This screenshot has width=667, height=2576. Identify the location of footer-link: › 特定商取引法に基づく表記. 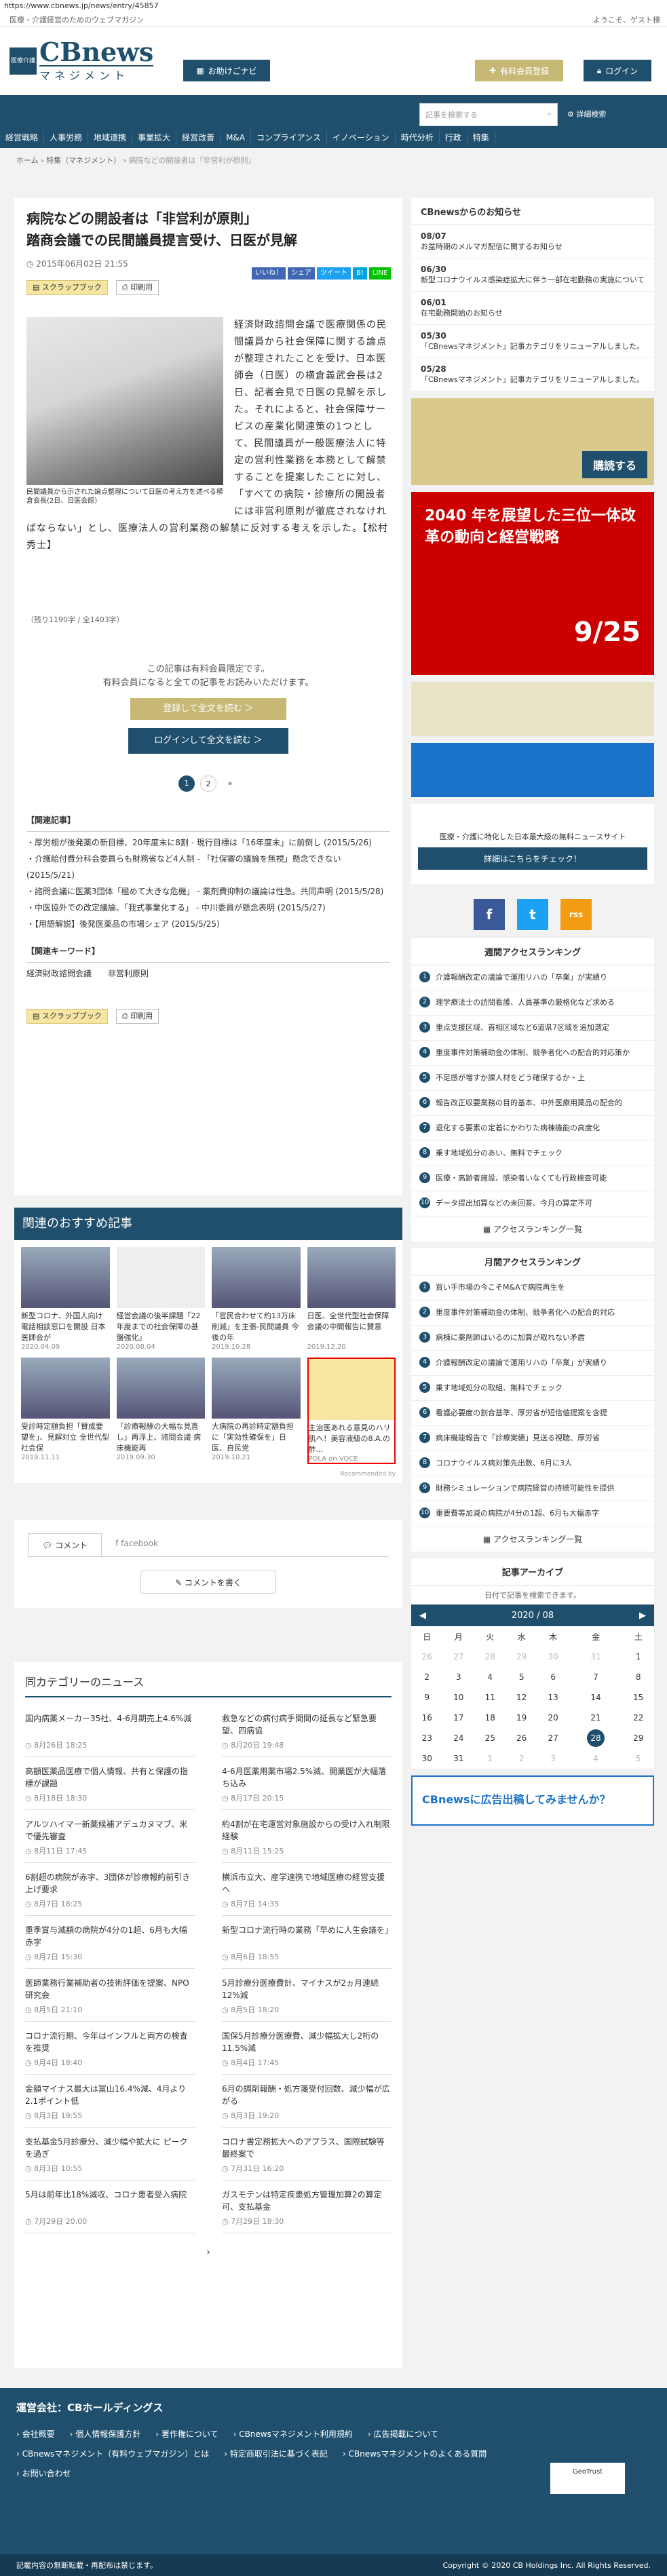
(276, 2453).